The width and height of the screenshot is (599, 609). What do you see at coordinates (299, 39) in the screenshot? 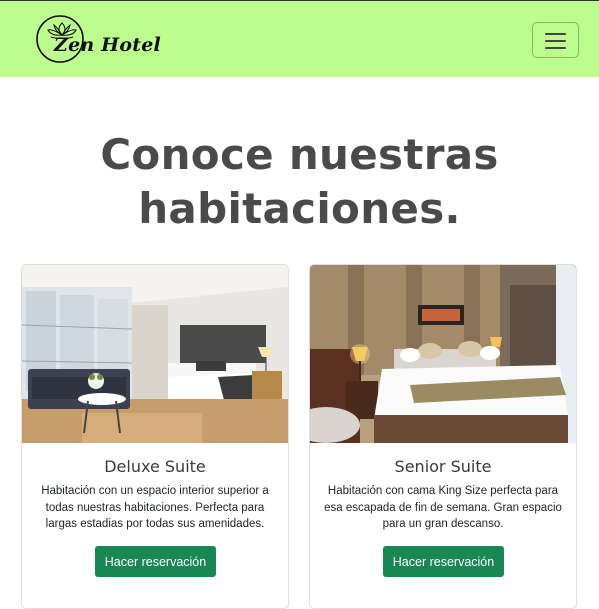
I see `navbar: Zen Hotel` at bounding box center [299, 39].